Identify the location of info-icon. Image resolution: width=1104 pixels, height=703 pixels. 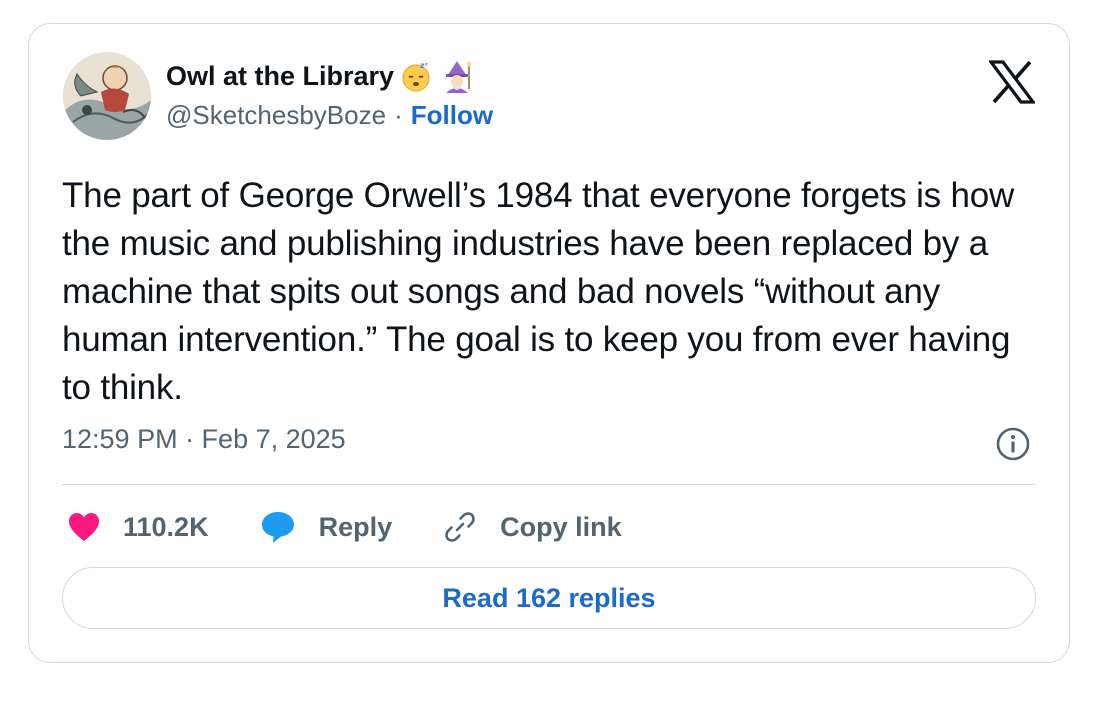
(1013, 444).